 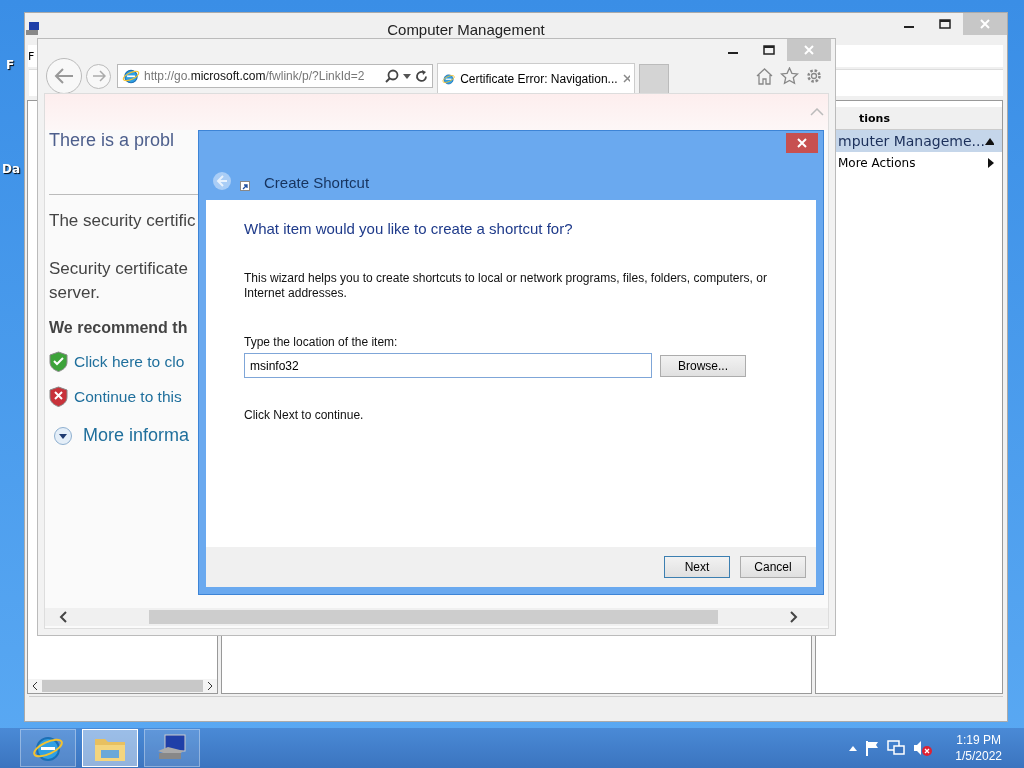 What do you see at coordinates (409, 228) in the screenshot?
I see `dialog-heading: What item would you like to create a shortcut for?` at bounding box center [409, 228].